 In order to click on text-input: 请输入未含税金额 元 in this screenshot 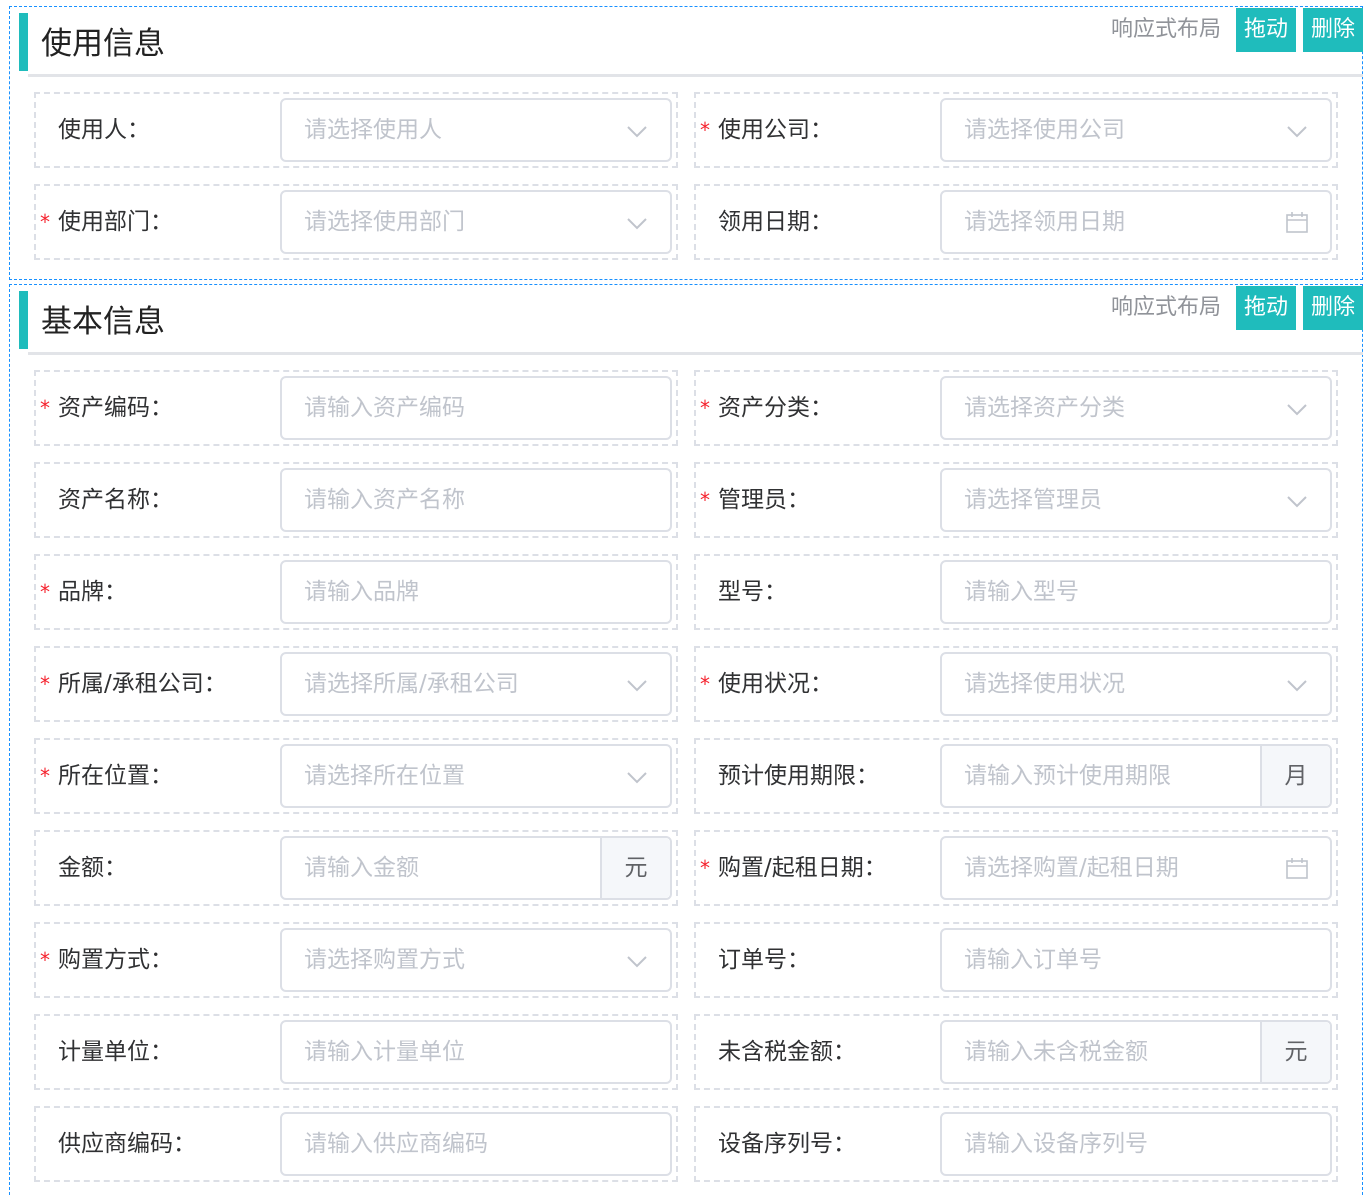, I will do `click(1136, 1052)`.